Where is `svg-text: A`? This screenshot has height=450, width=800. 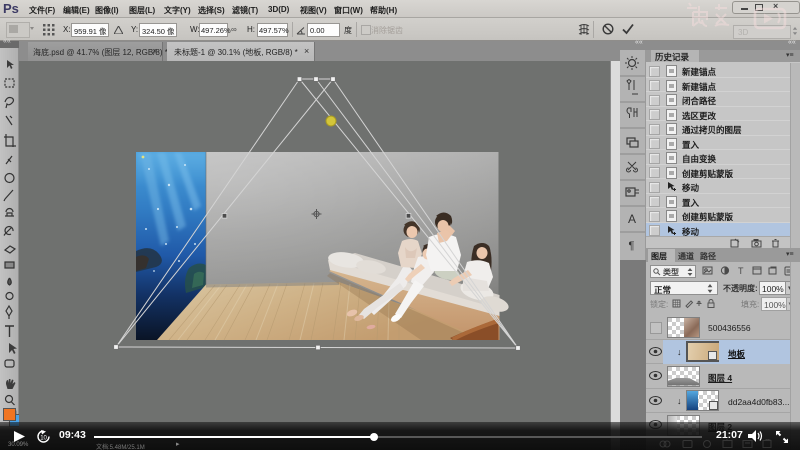
svg-text: A is located at coordinates (632, 219).